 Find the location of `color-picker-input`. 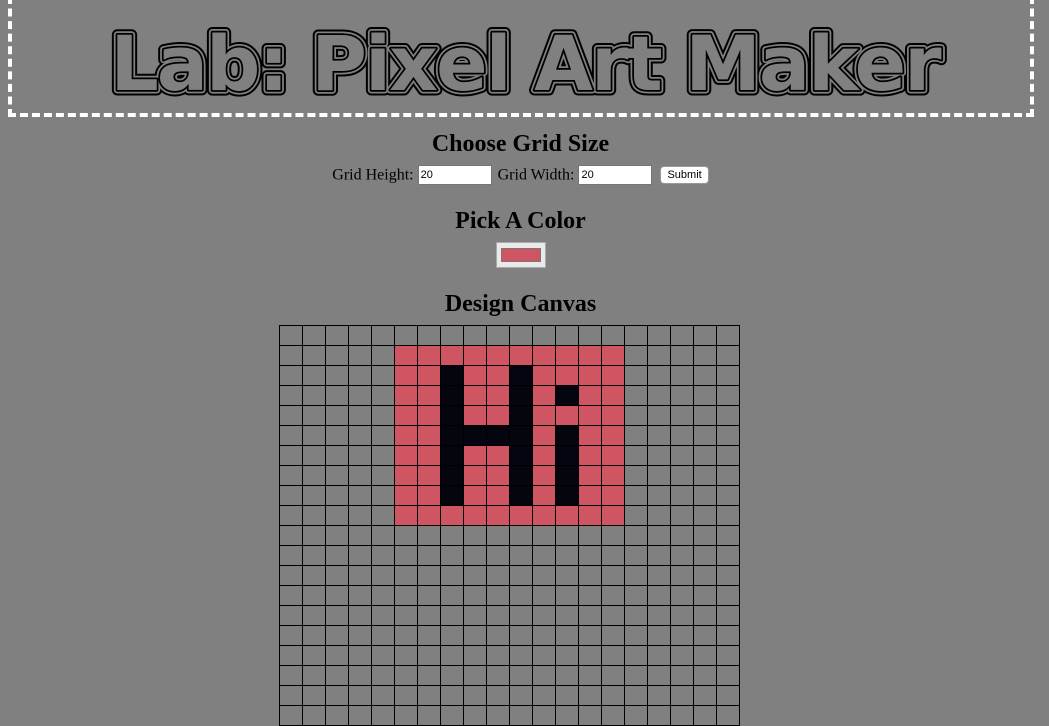

color-picker-input is located at coordinates (521, 255).